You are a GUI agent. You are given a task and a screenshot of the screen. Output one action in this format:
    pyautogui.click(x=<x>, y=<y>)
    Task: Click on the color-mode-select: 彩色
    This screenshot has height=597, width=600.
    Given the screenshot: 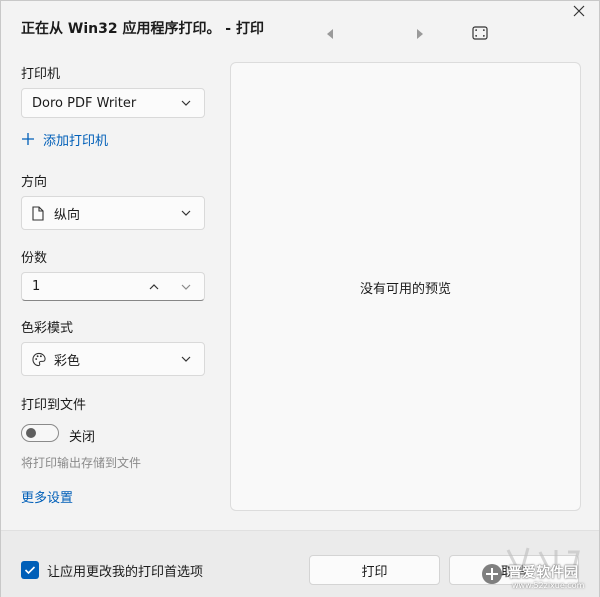 What is the action you would take?
    pyautogui.click(x=113, y=359)
    